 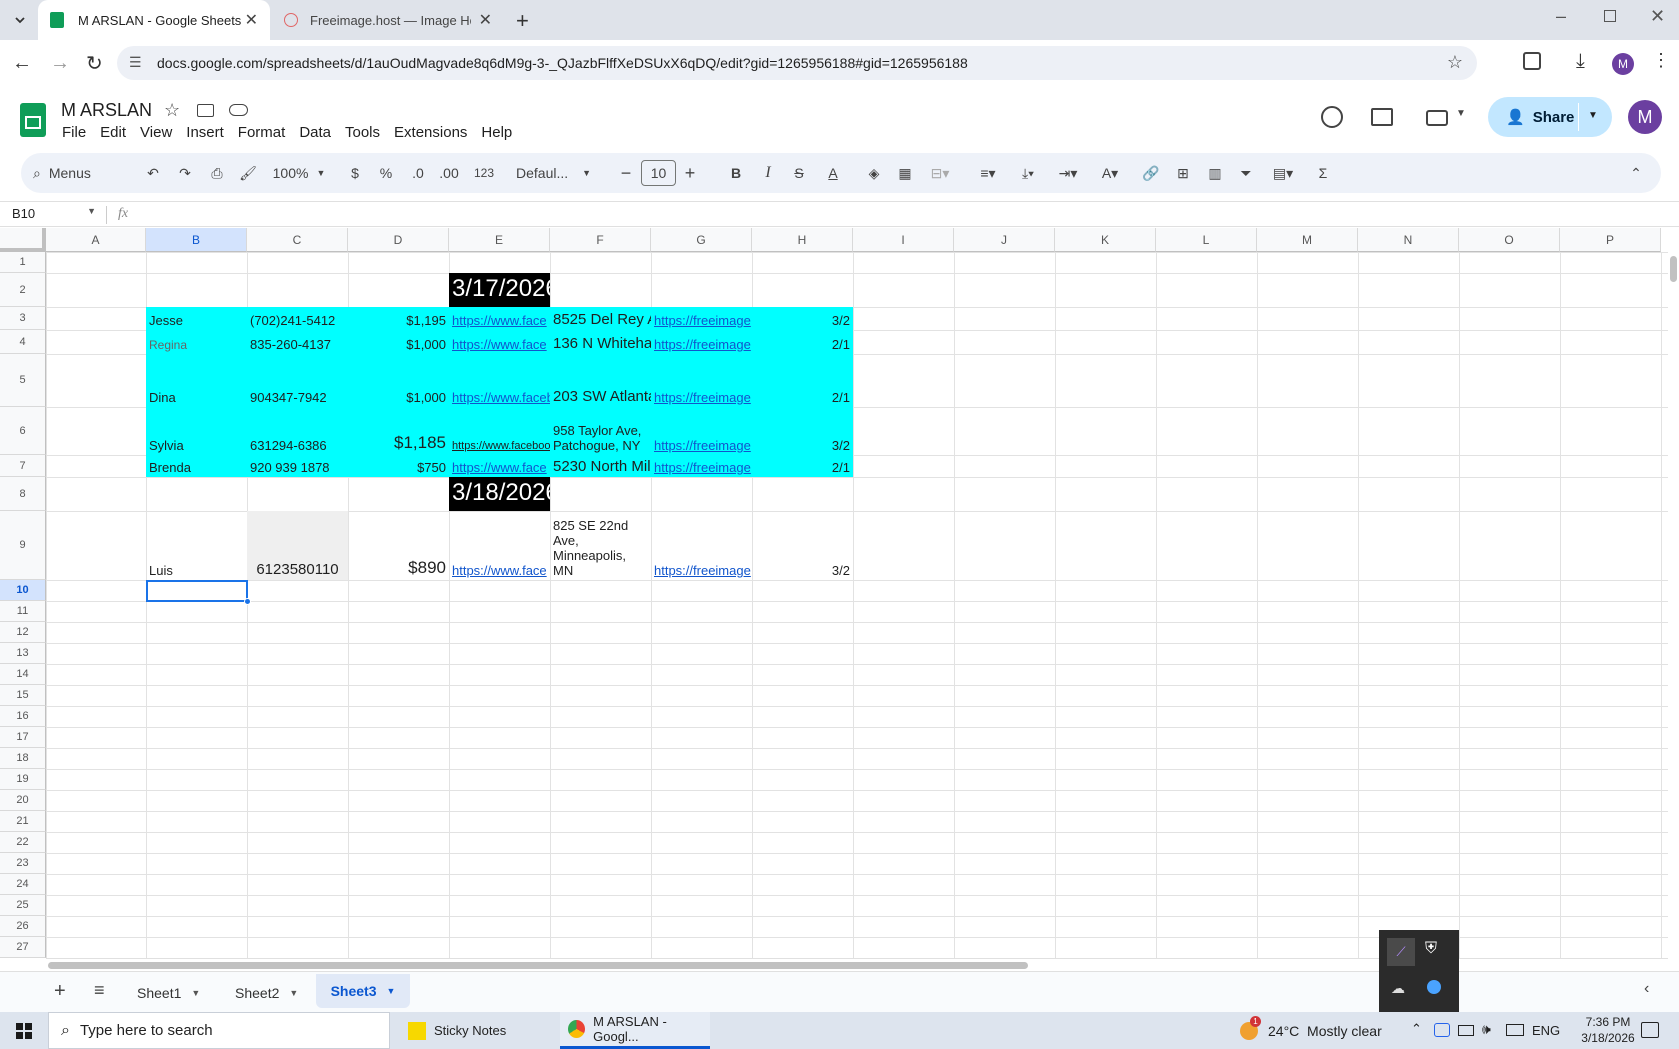 I want to click on column-header-o: O, so click(x=1509, y=240).